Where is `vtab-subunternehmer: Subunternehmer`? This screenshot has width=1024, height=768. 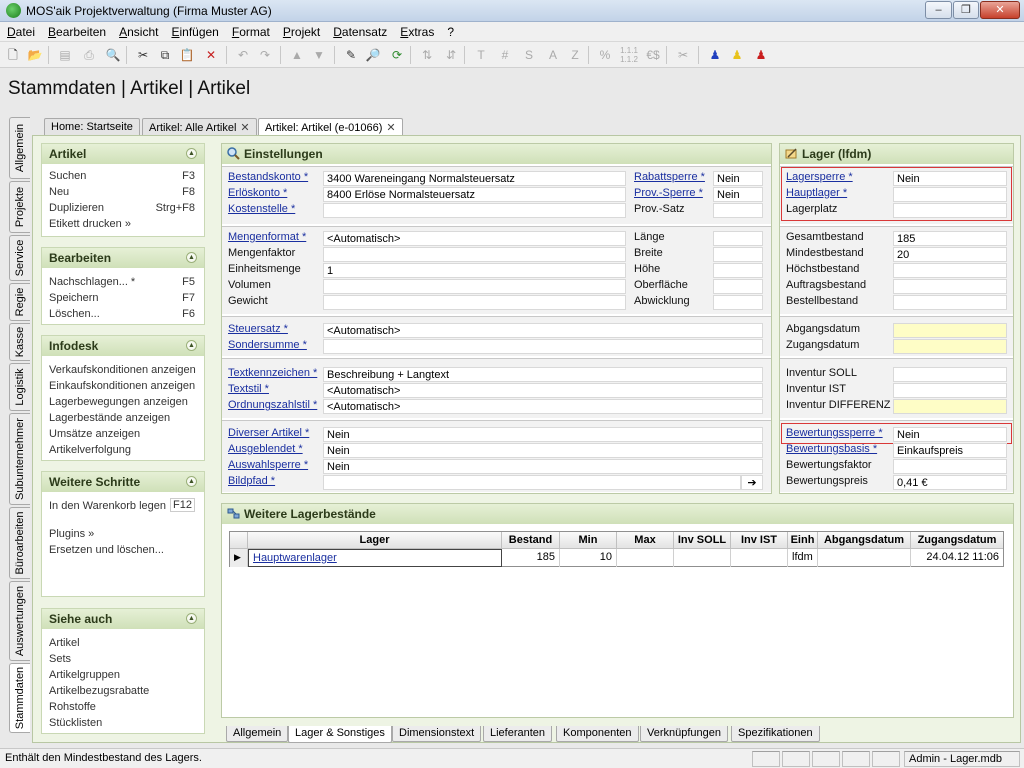 vtab-subunternehmer: Subunternehmer is located at coordinates (19, 459).